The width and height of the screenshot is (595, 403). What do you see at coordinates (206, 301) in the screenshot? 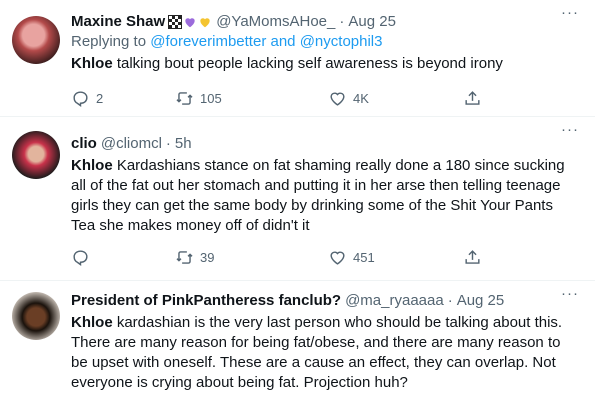
I see `display-name: President of PinkPantheress fanclub?` at bounding box center [206, 301].